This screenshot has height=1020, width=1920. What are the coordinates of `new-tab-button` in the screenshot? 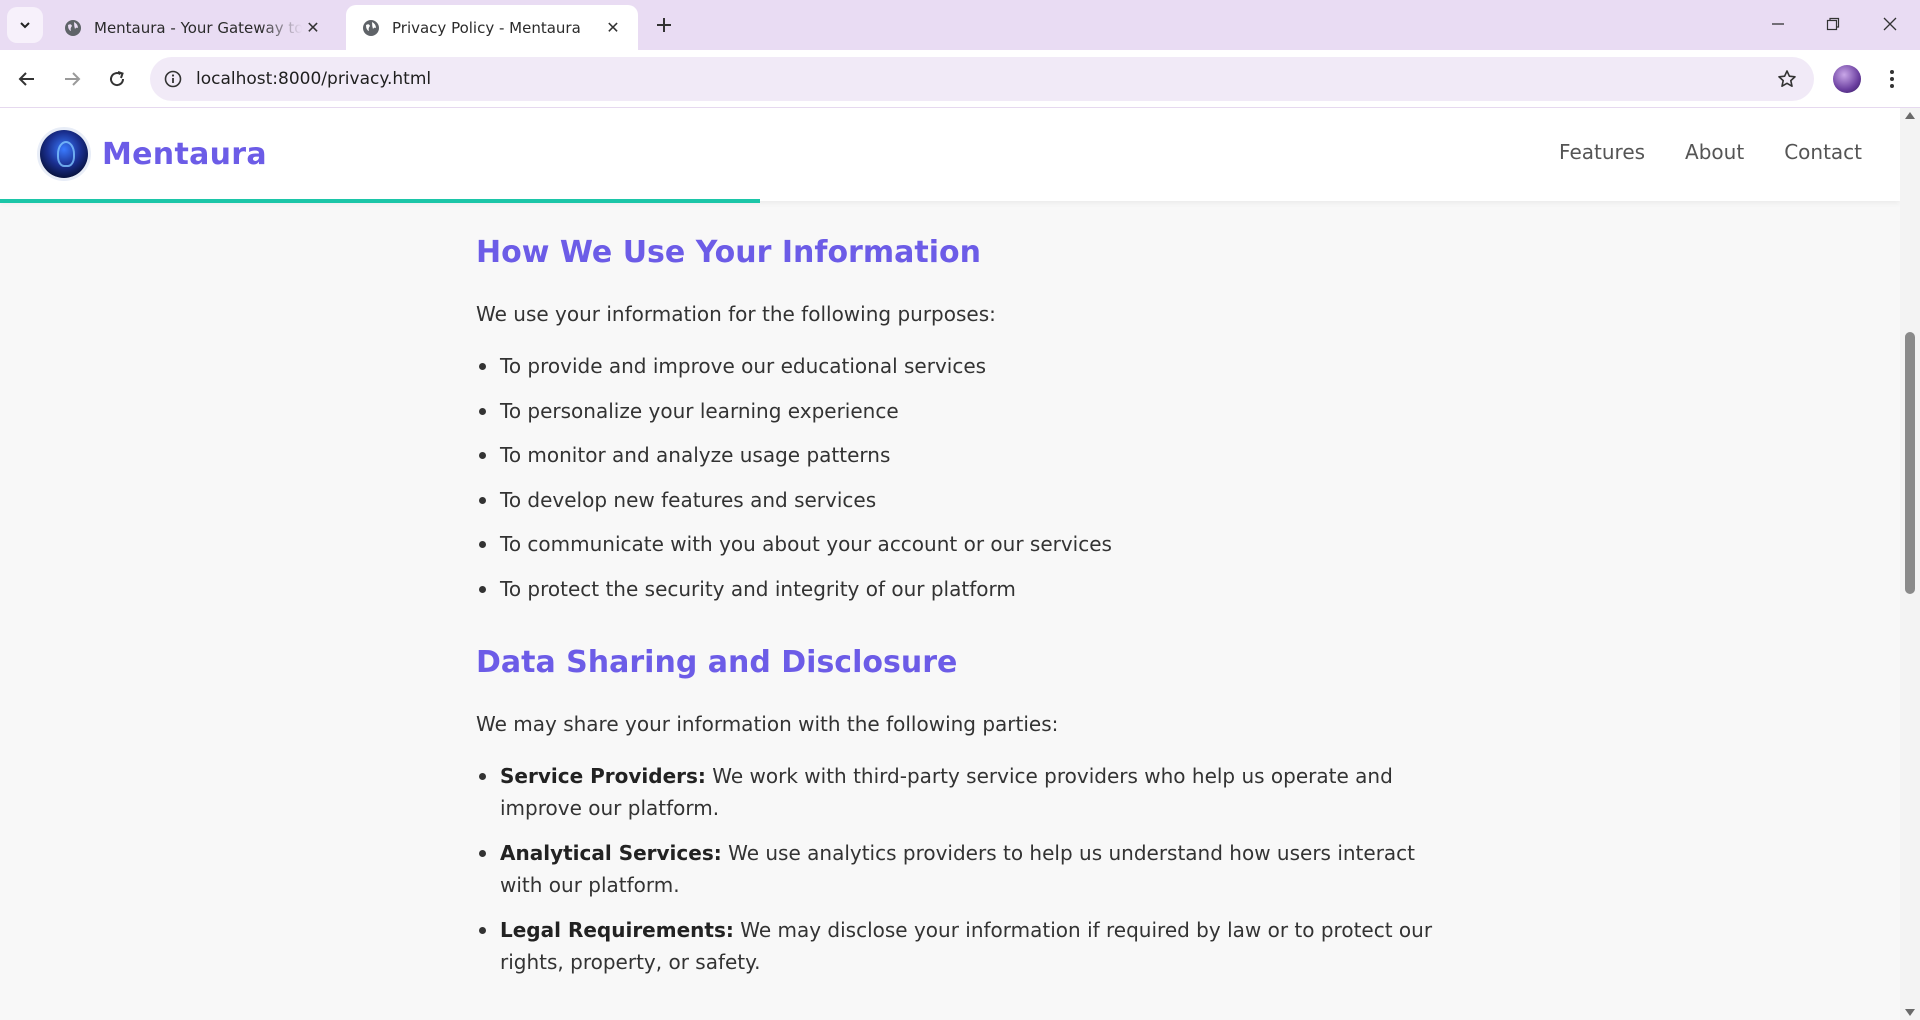 It's located at (664, 25).